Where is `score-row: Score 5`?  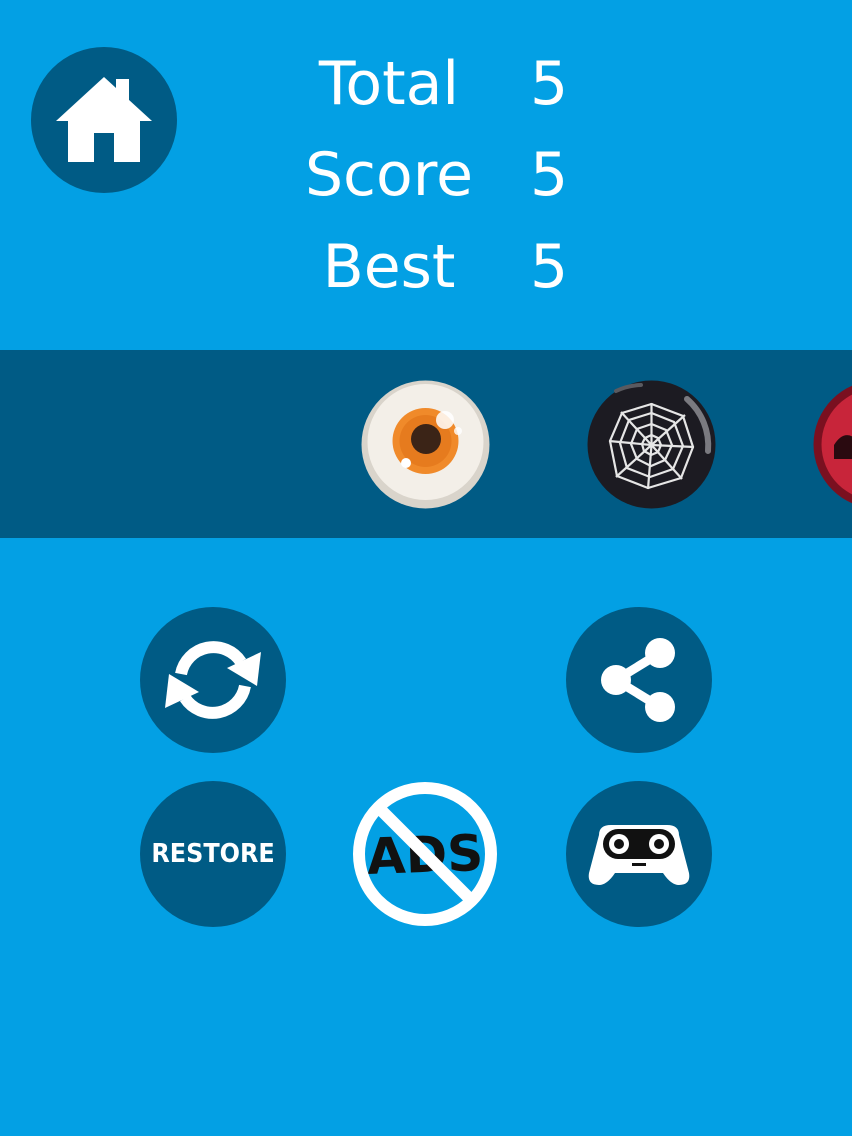
score-row: Score 5 is located at coordinates (426, 175).